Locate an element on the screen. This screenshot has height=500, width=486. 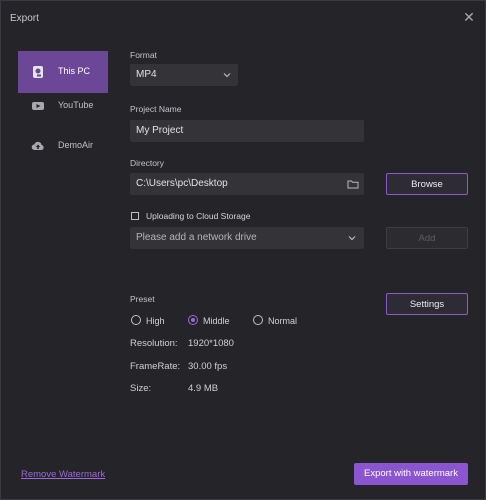
project-name-value: My Project is located at coordinates (160, 130).